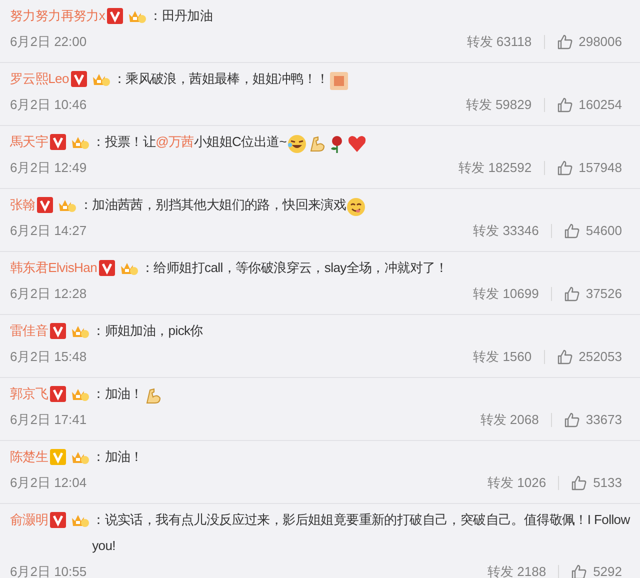 The image size is (640, 578). Describe the element at coordinates (29, 331) in the screenshot. I see `user-name: 雷佳音` at that location.